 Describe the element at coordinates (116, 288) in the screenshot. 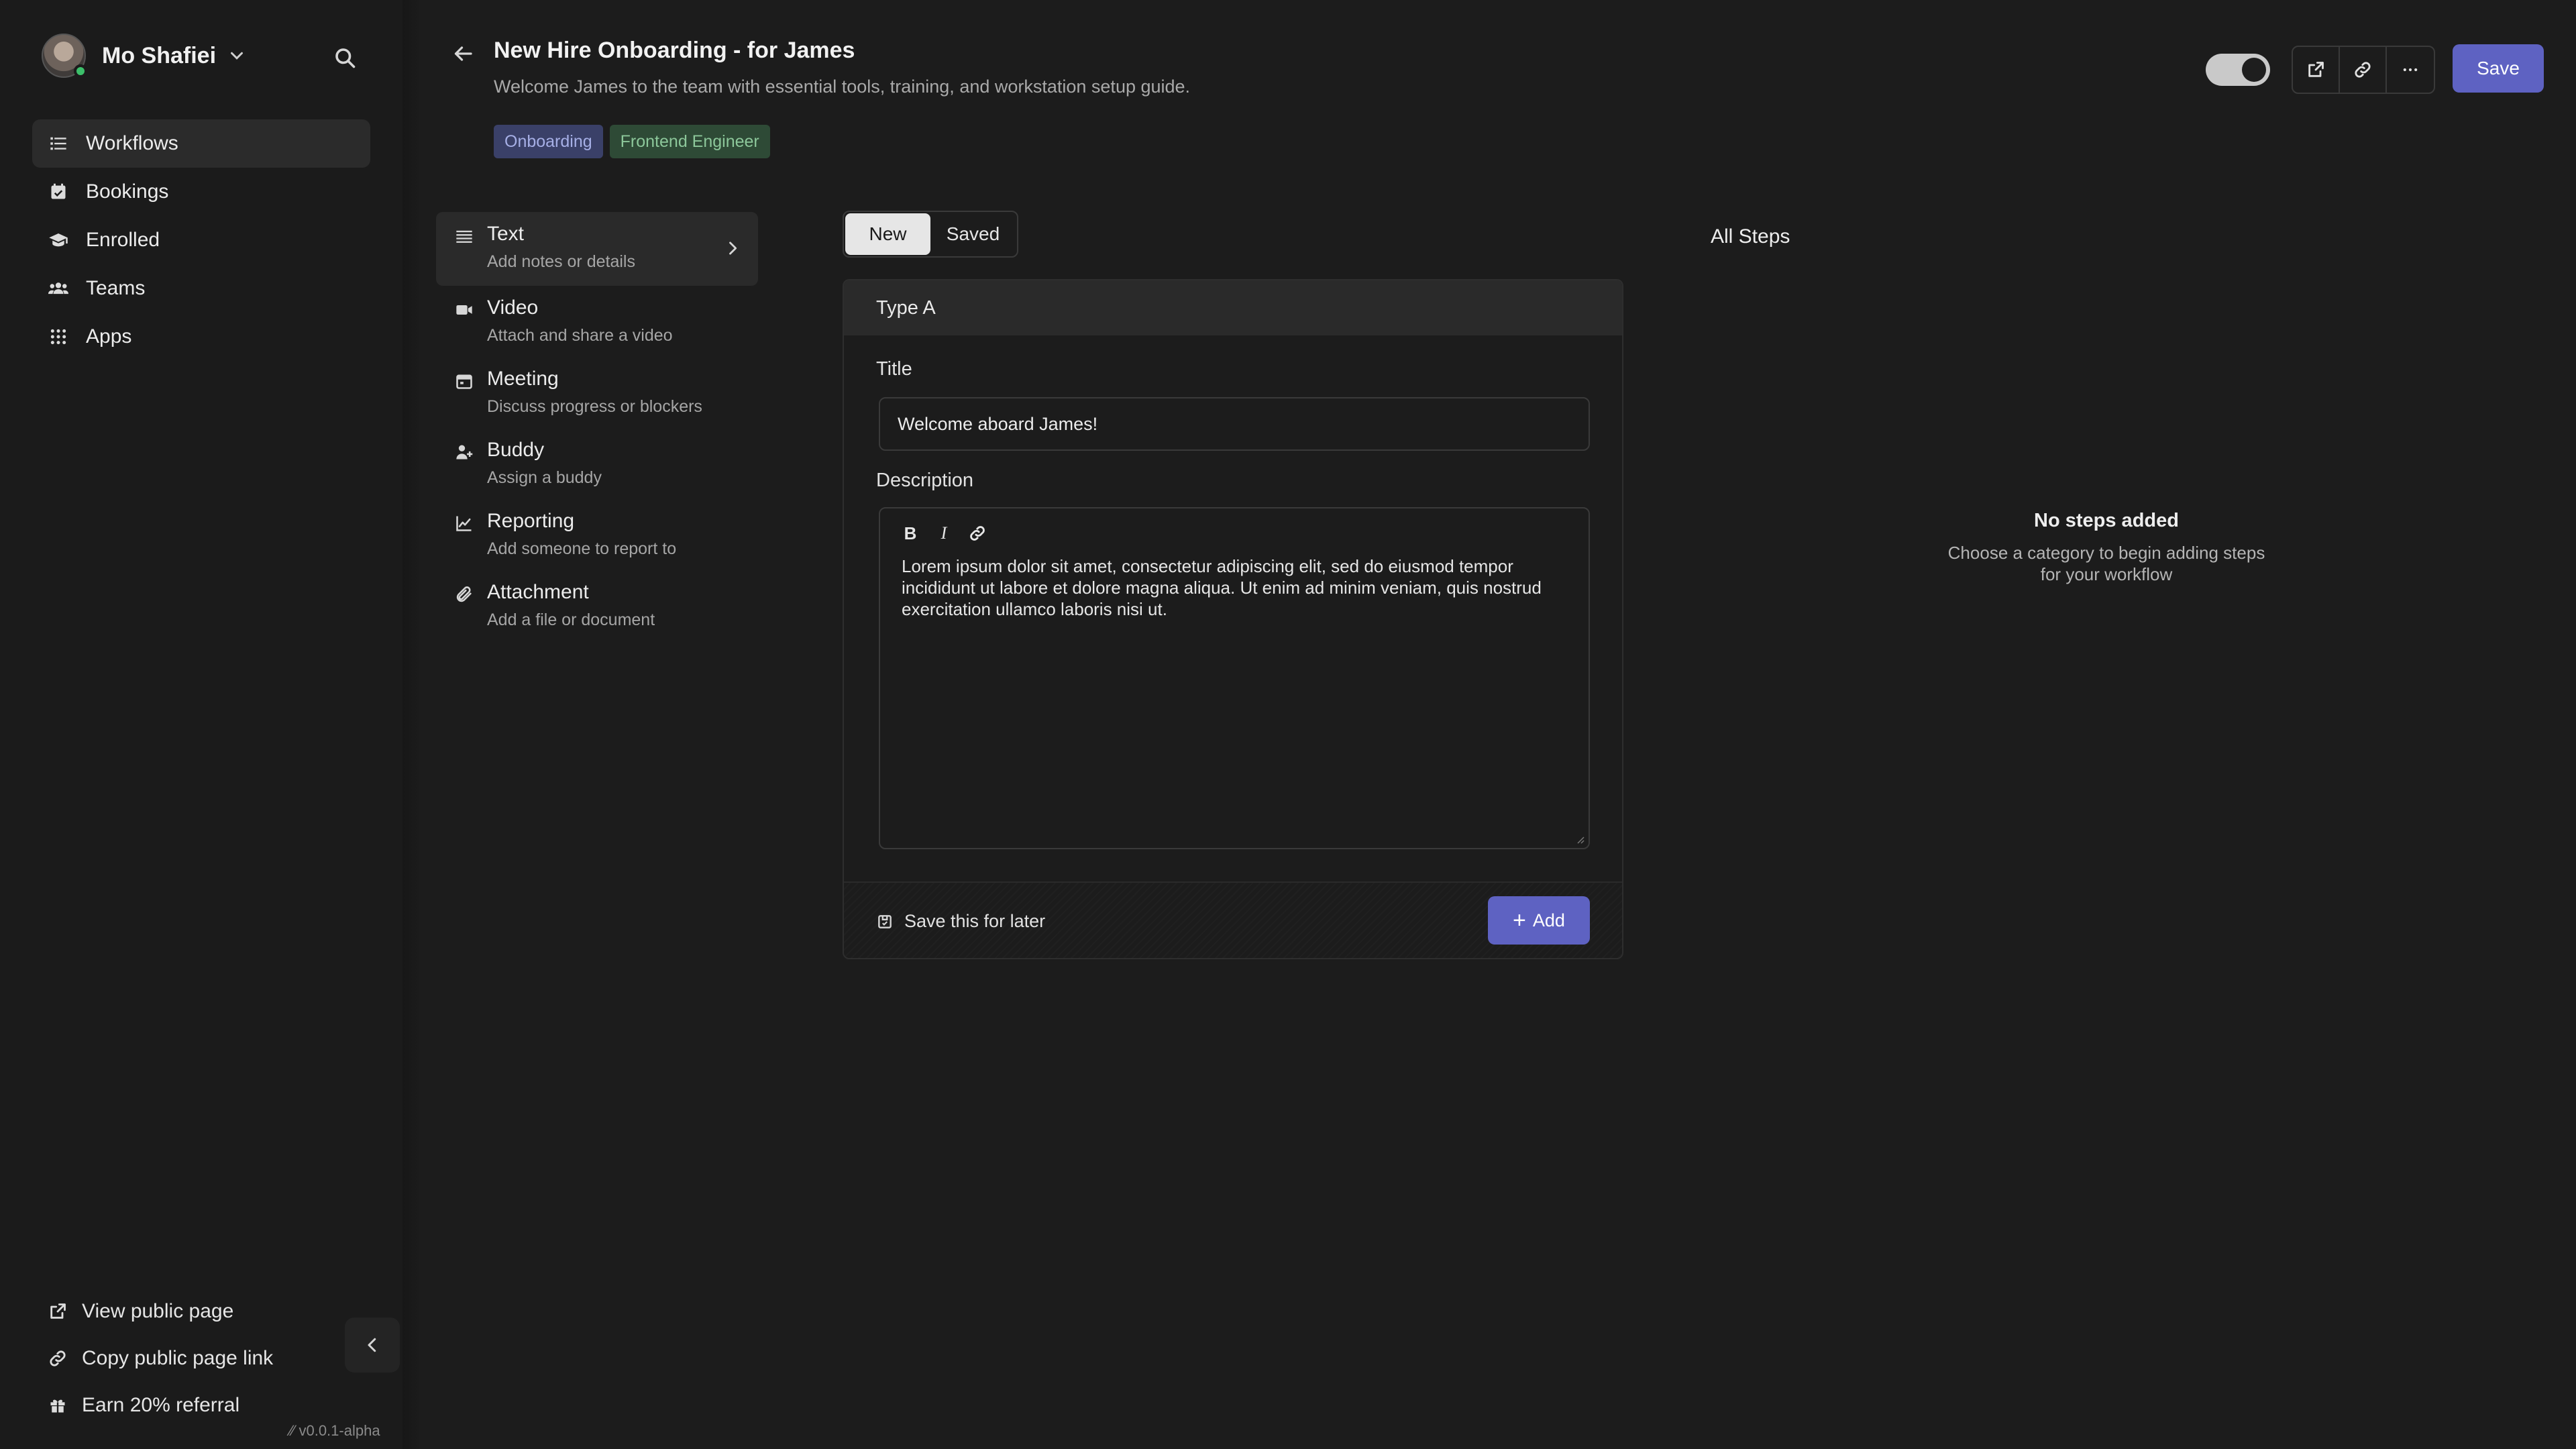

I see `nav-label: Teams` at that location.